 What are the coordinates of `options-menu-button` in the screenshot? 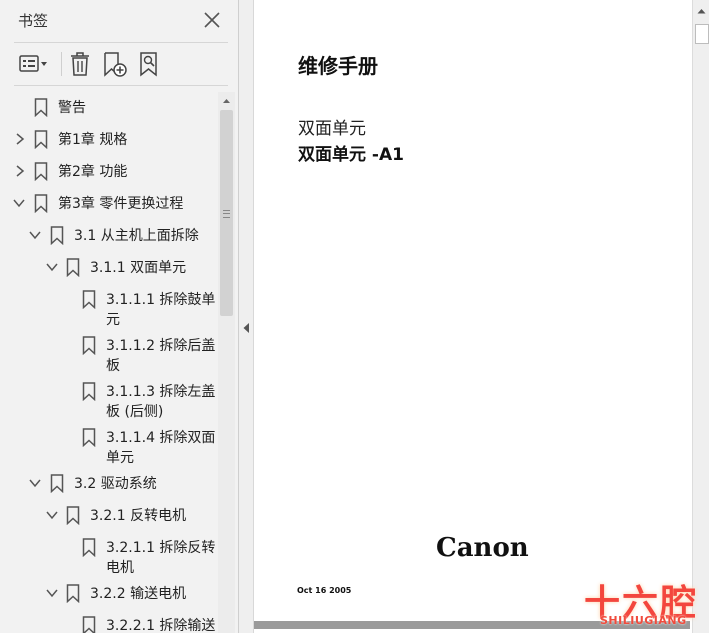 It's located at (35, 64).